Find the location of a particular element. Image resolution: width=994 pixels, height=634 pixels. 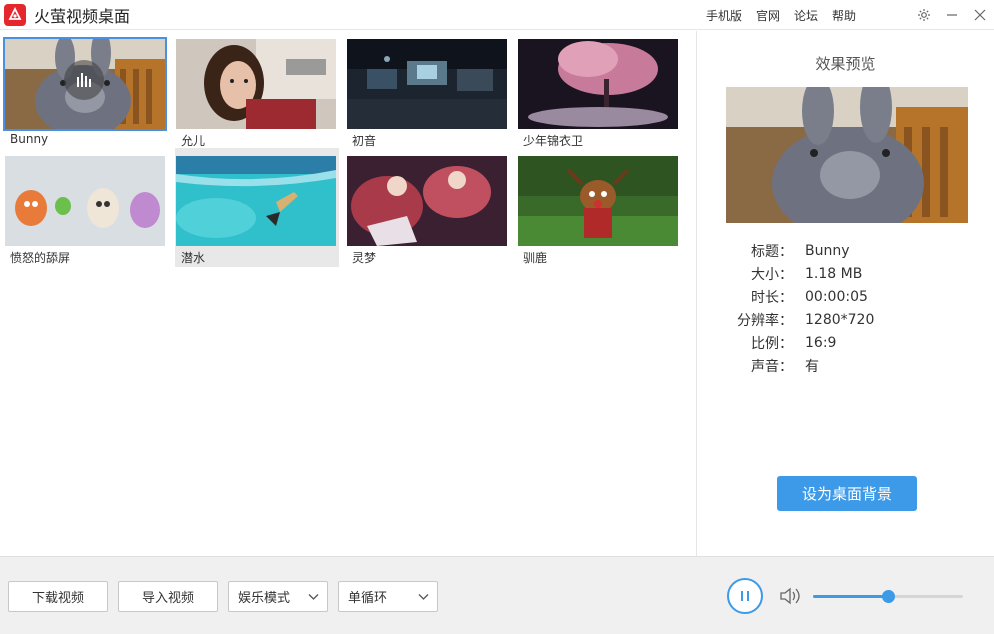

window-controls is located at coordinates (952, 15).